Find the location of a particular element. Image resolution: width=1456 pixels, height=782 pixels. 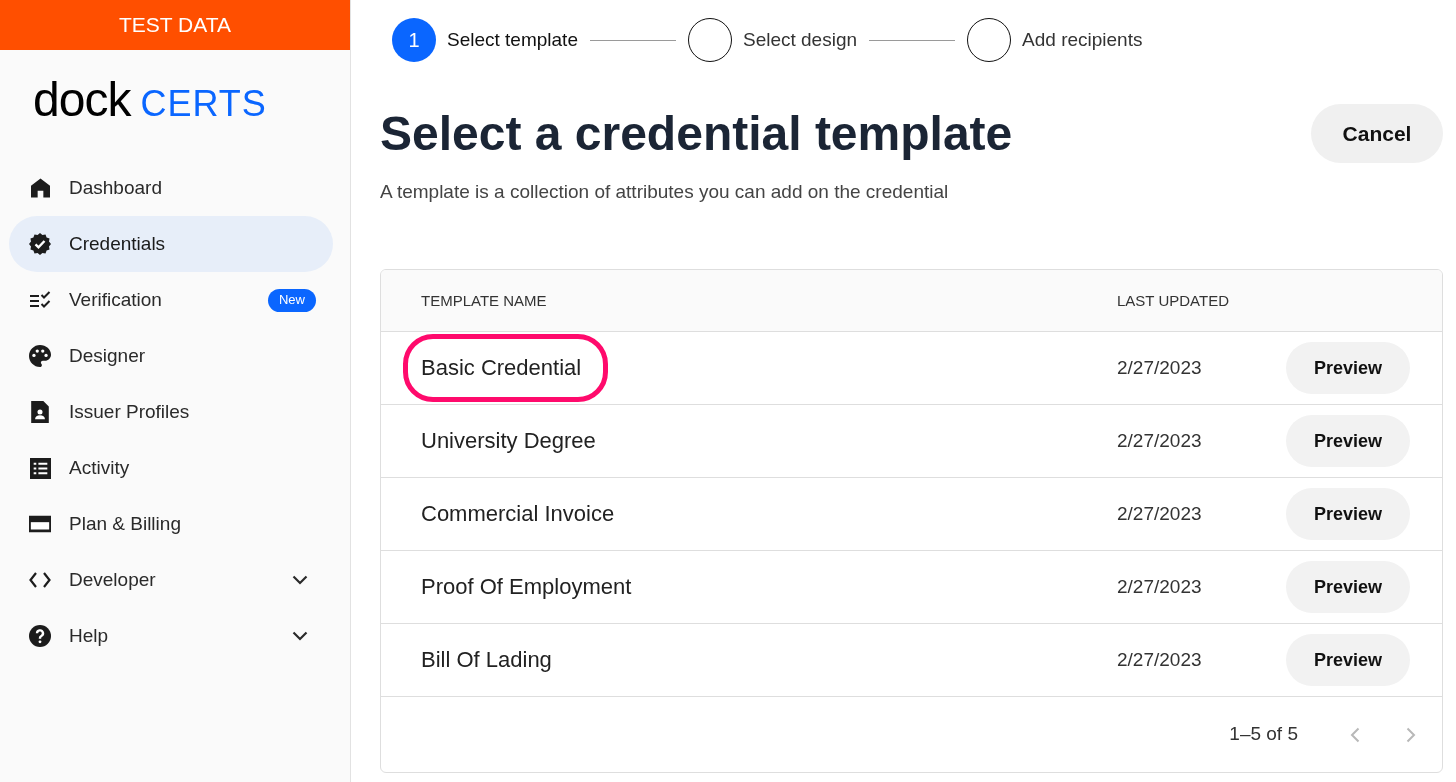

palette-icon is located at coordinates (40, 356).